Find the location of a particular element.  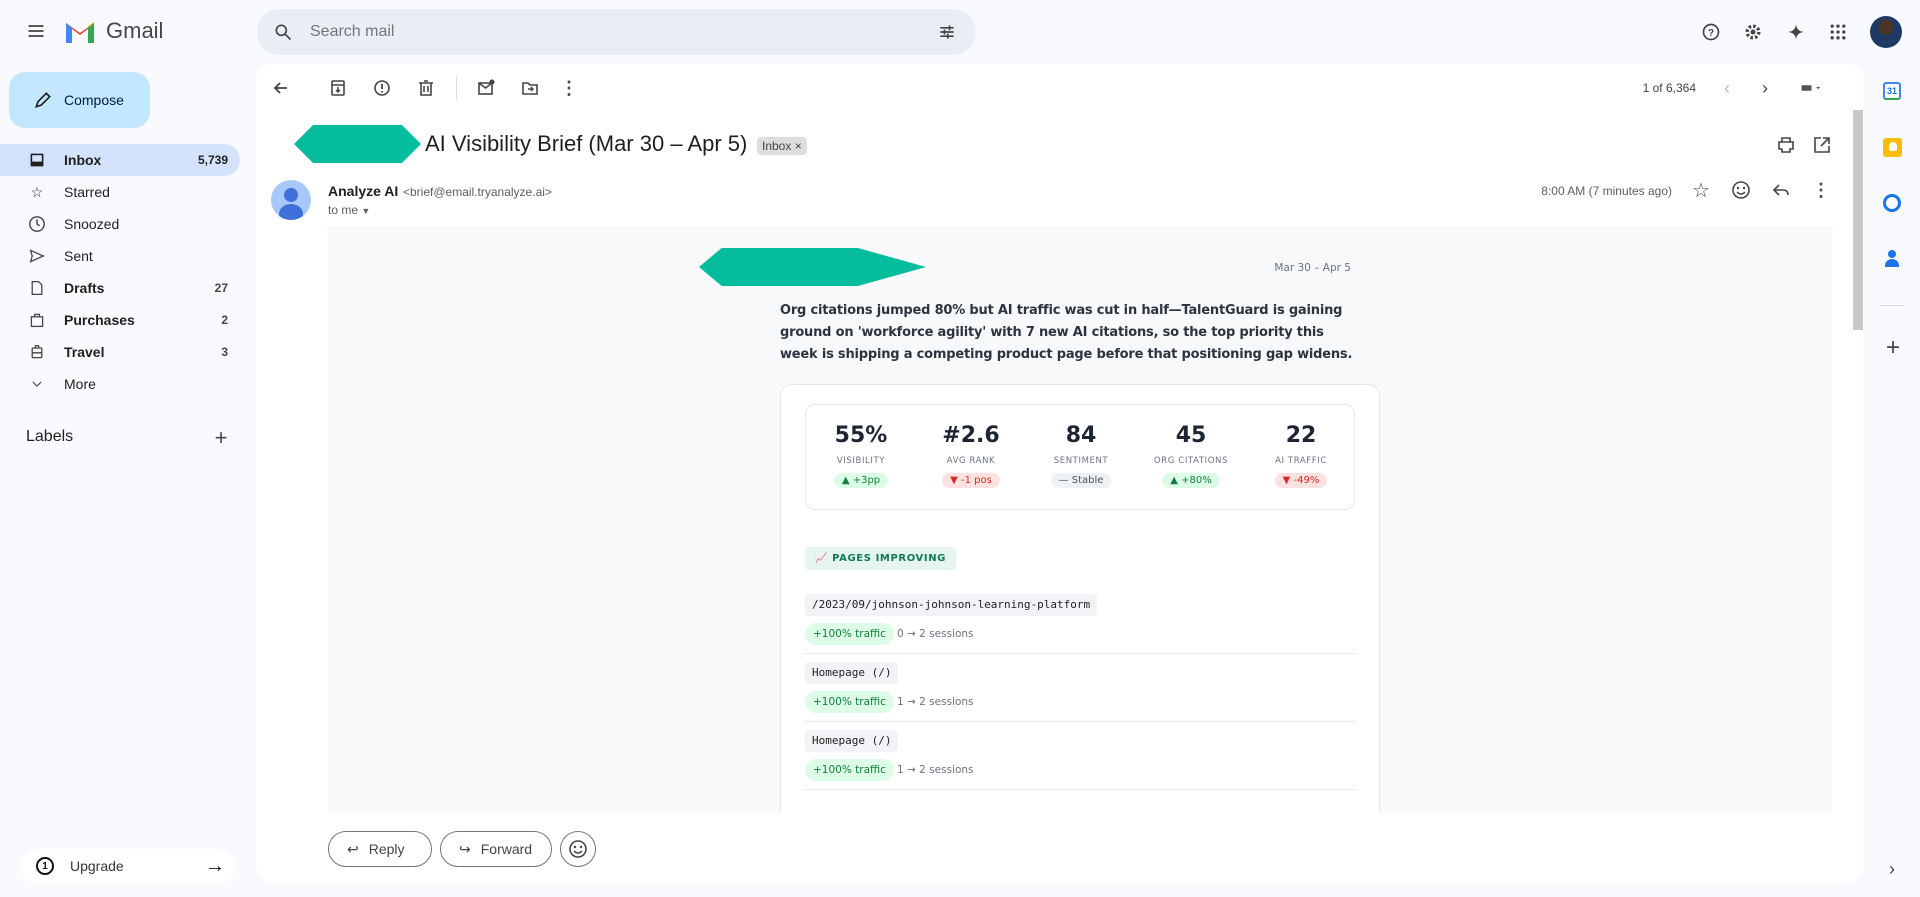

sidebar-item-snoozed: Snoozed is located at coordinates (120, 224).